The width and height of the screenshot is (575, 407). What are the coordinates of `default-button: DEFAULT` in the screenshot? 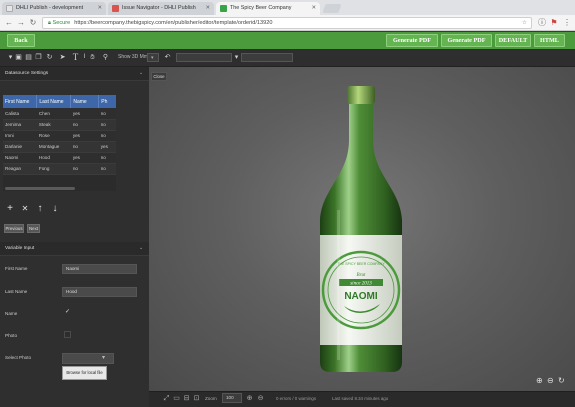 It's located at (513, 40).